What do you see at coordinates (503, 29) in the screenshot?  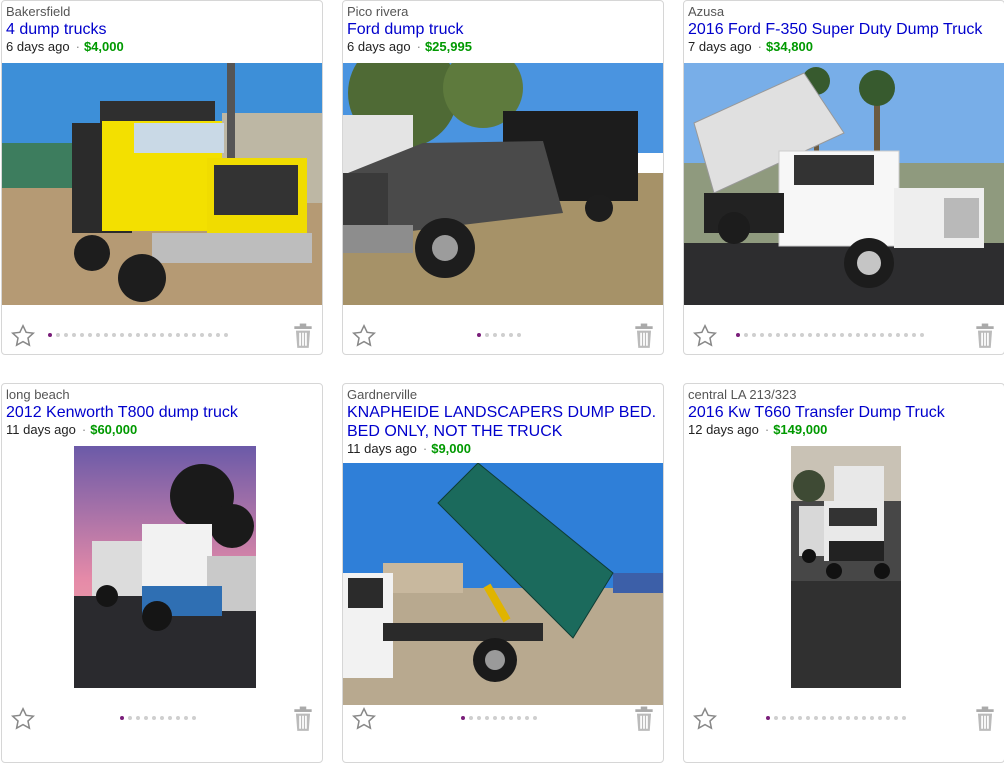 I see `listing-title-link: Ford dump truck` at bounding box center [503, 29].